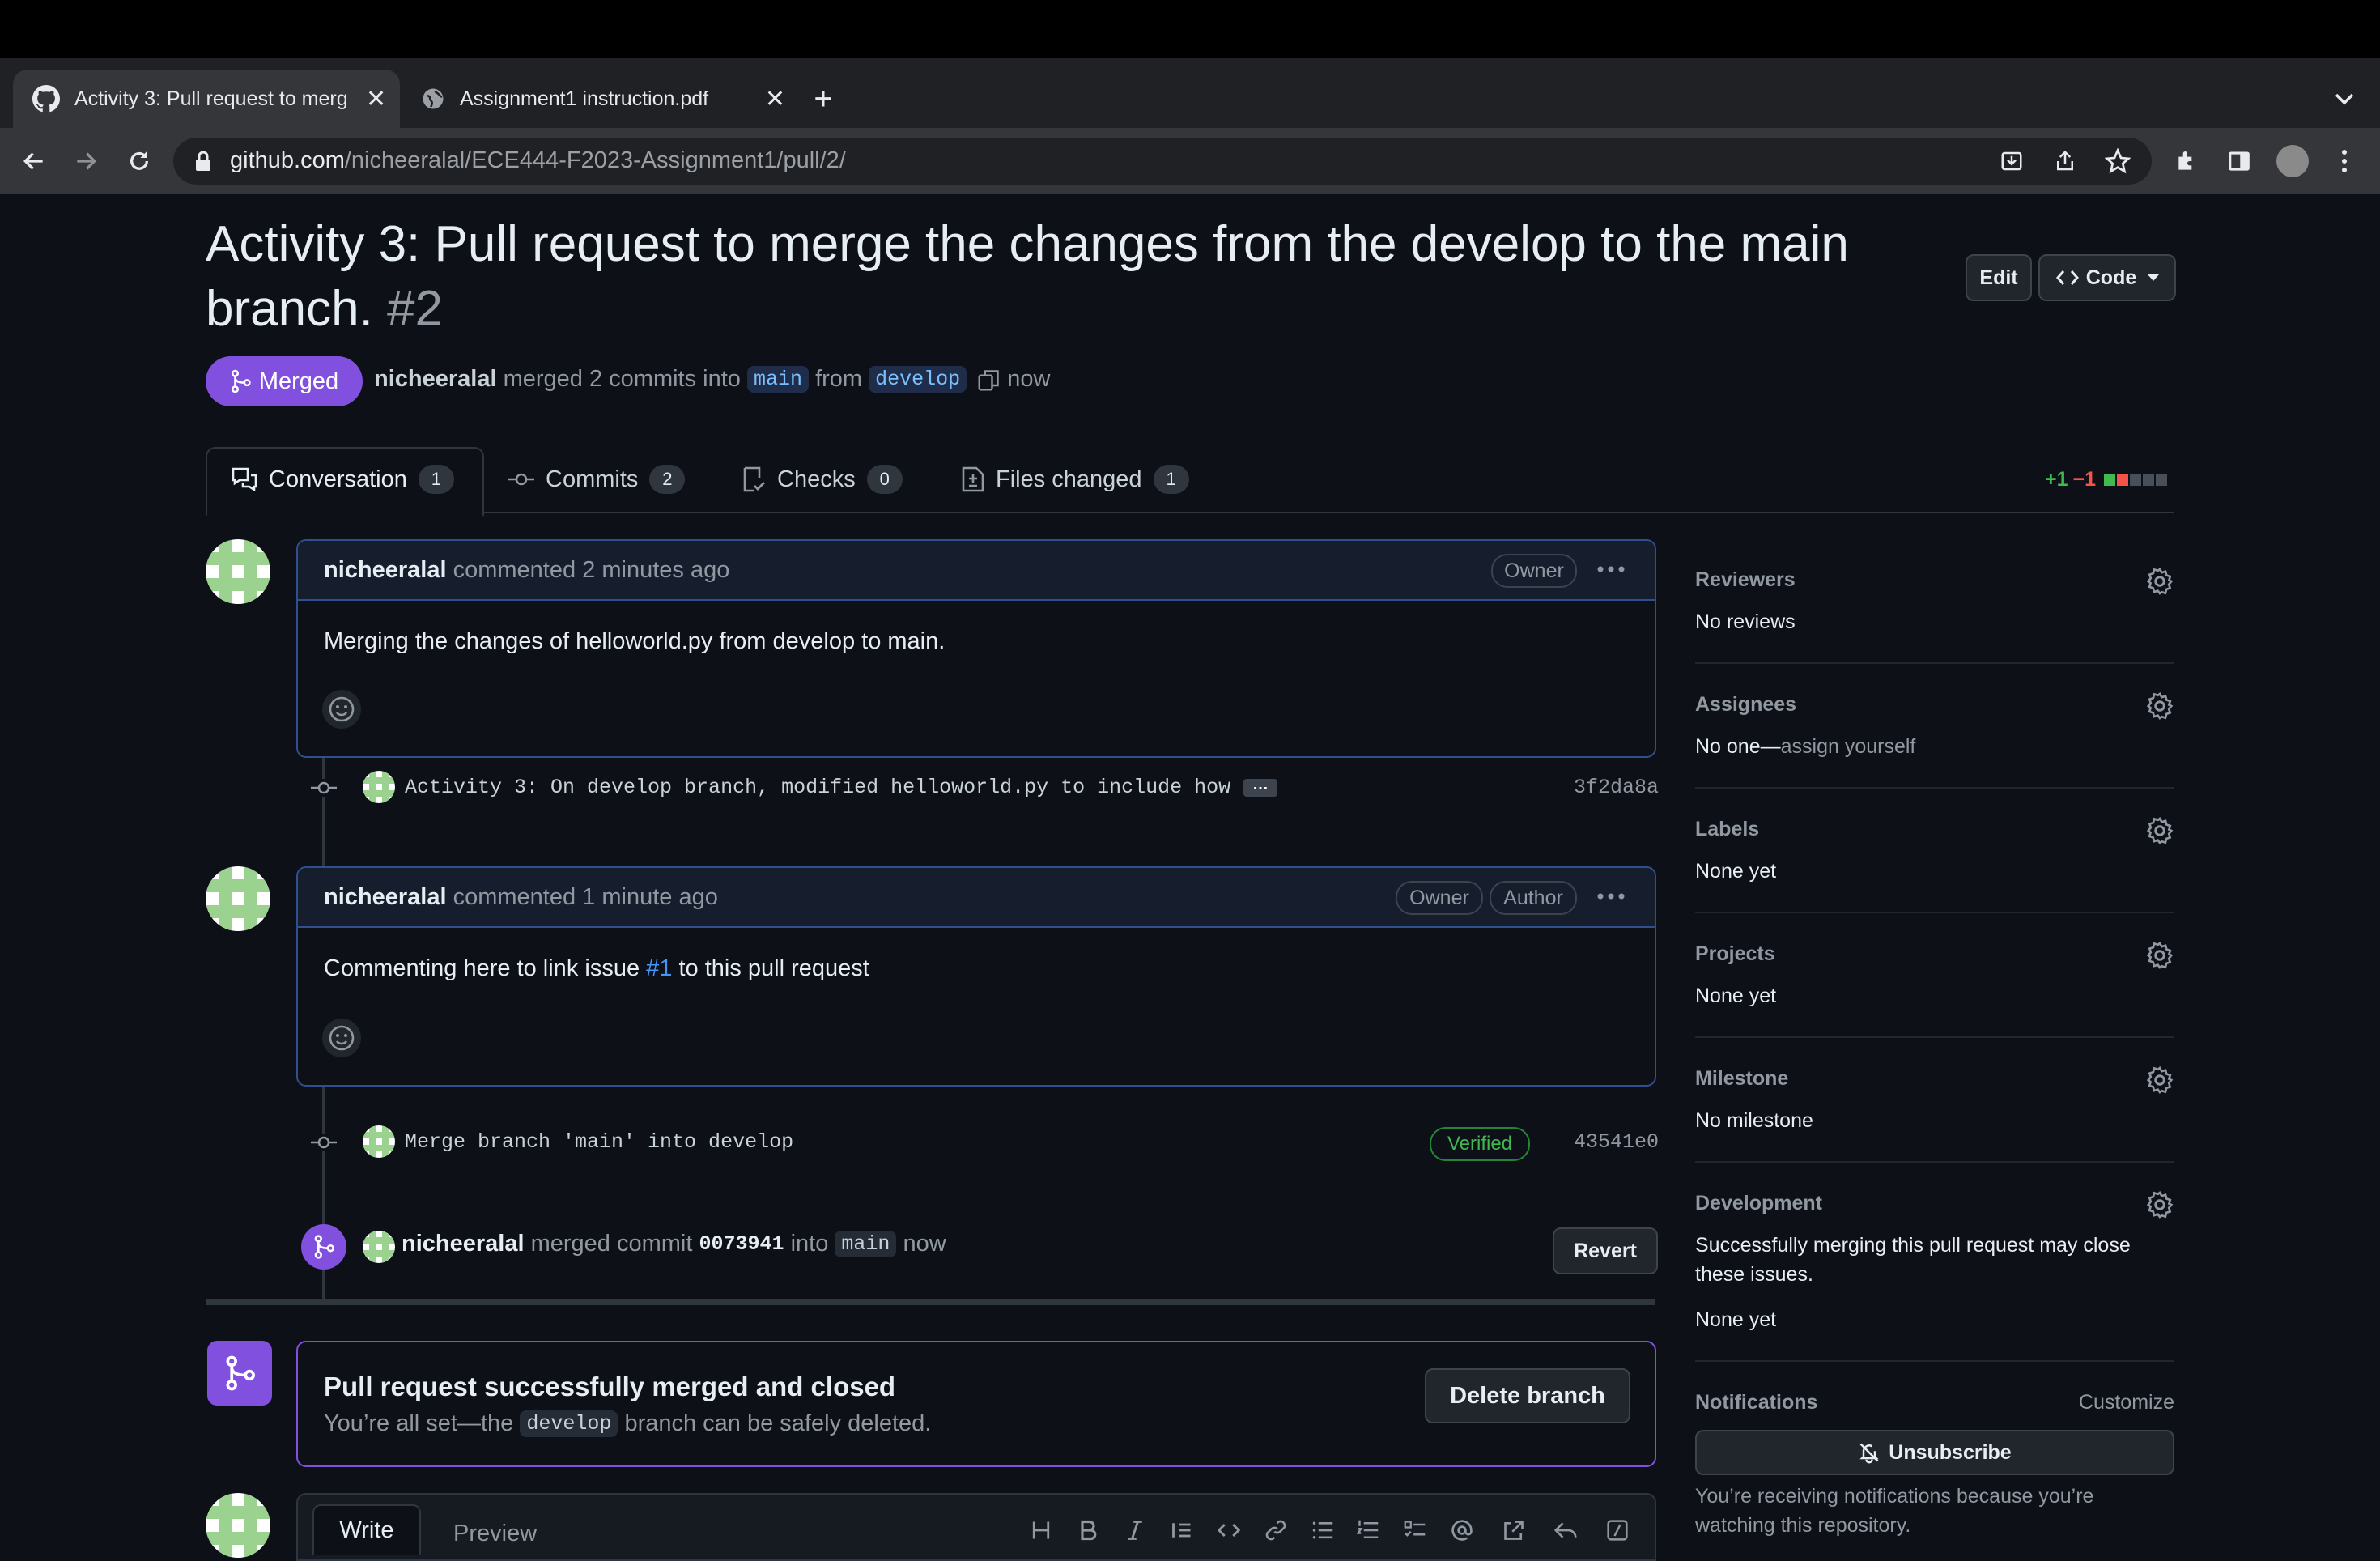 This screenshot has height=1561, width=2380. Describe the element at coordinates (602, 99) in the screenshot. I see `browser-tab-pdf: Assignment1 instruction.pdf ✕` at that location.